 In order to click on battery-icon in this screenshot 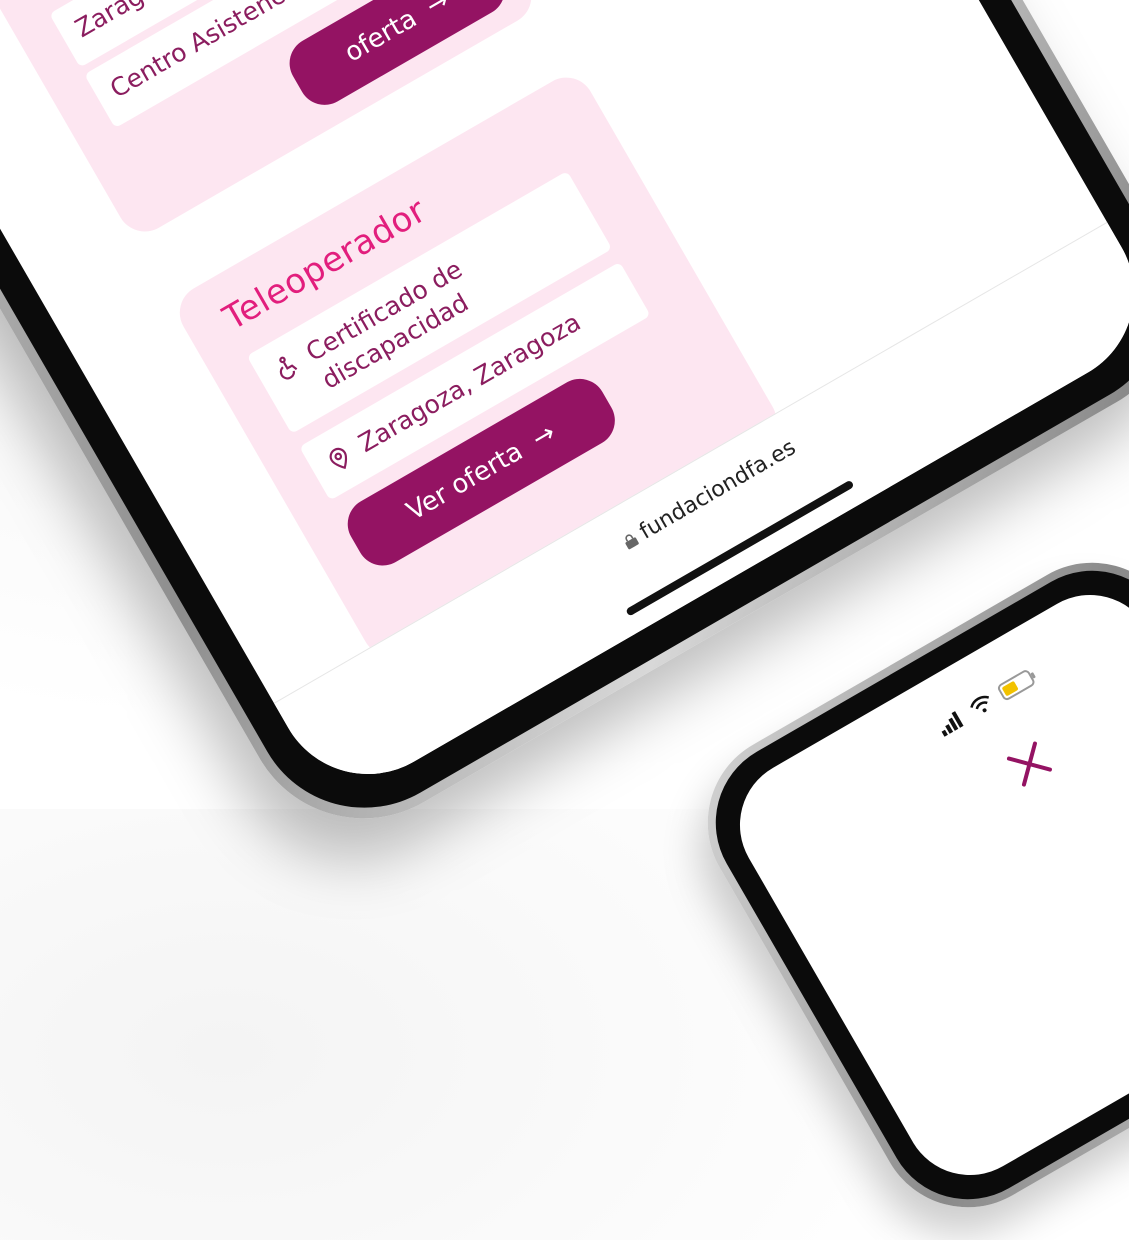, I will do `click(1016, 685)`.